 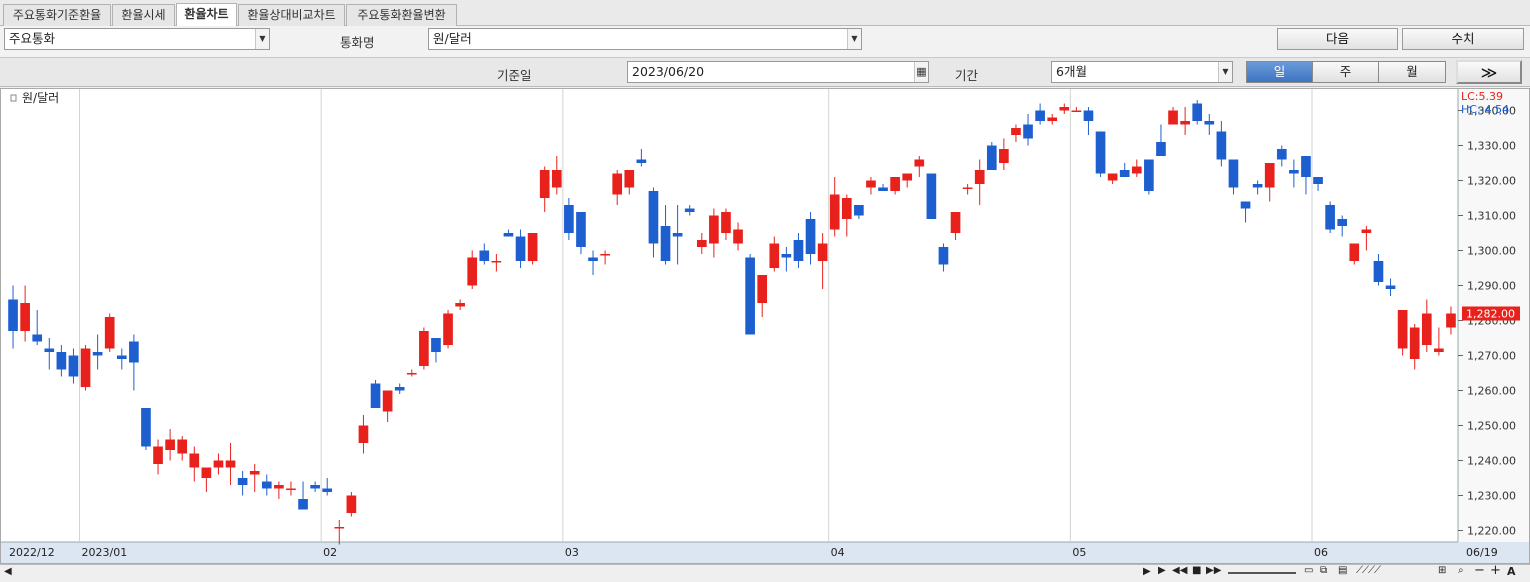 What do you see at coordinates (1279, 72) in the screenshot?
I see `interval-day-button: 일` at bounding box center [1279, 72].